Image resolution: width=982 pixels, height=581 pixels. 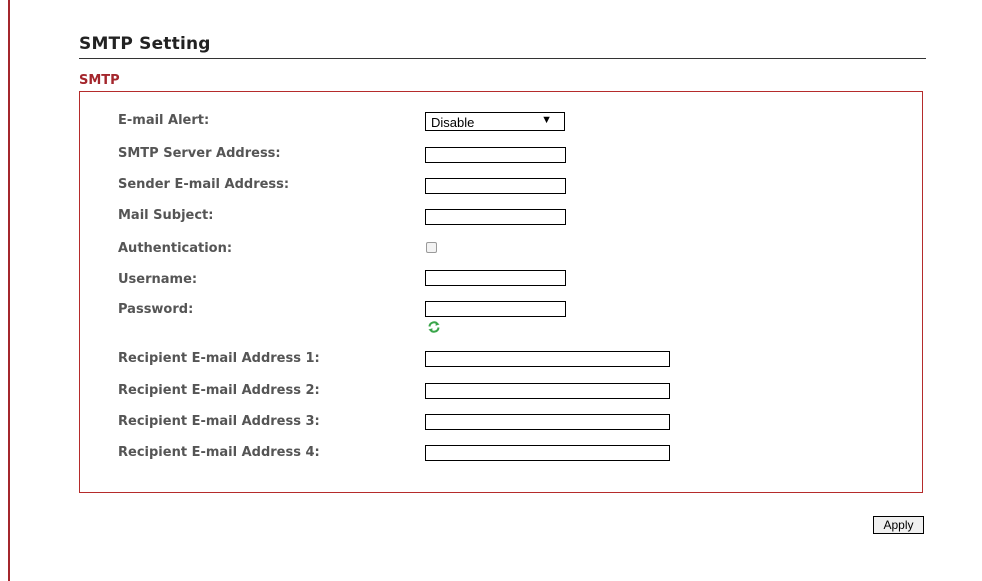 I want to click on recipient-1-input, so click(x=547, y=359).